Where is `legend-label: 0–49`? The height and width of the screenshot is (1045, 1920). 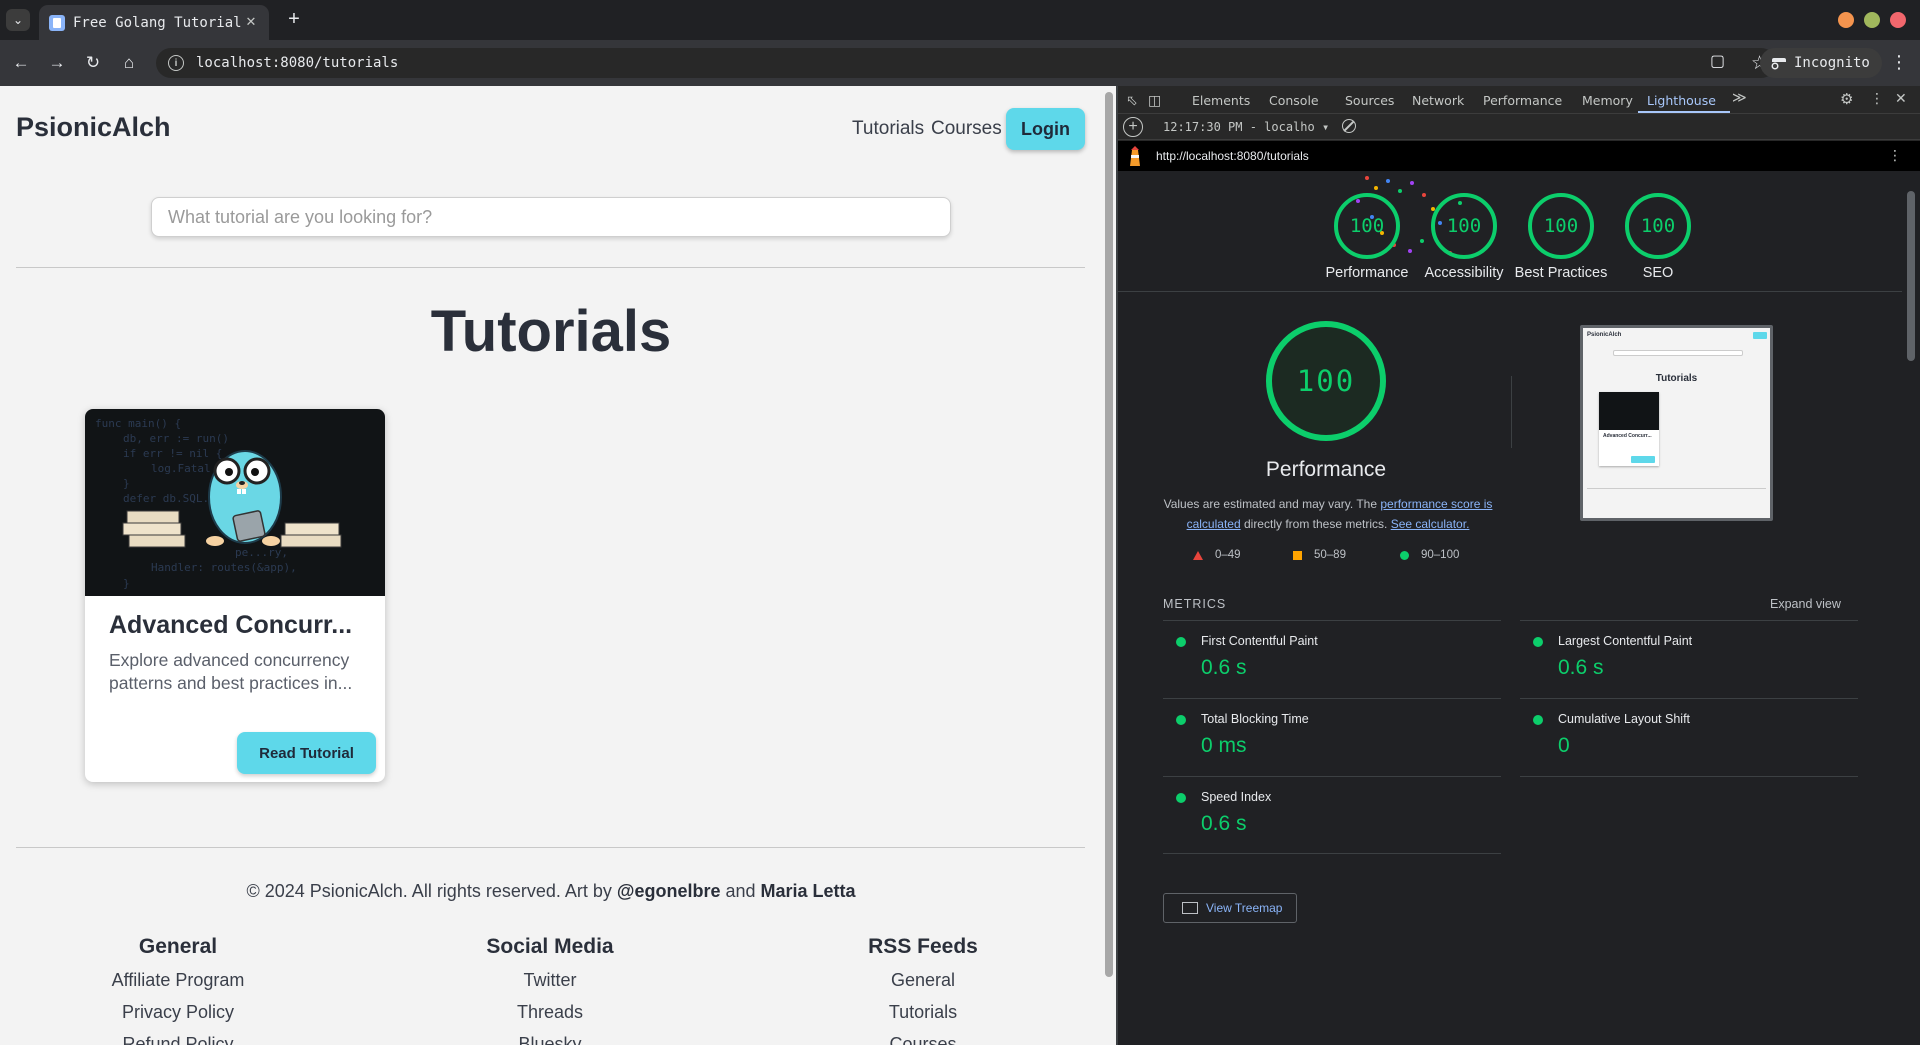
legend-label: 0–49 is located at coordinates (1228, 555).